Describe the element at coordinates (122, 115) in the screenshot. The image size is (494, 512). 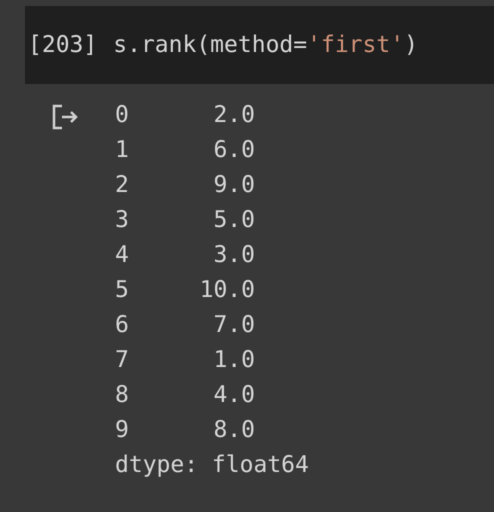
I see `index-label: 0` at that location.